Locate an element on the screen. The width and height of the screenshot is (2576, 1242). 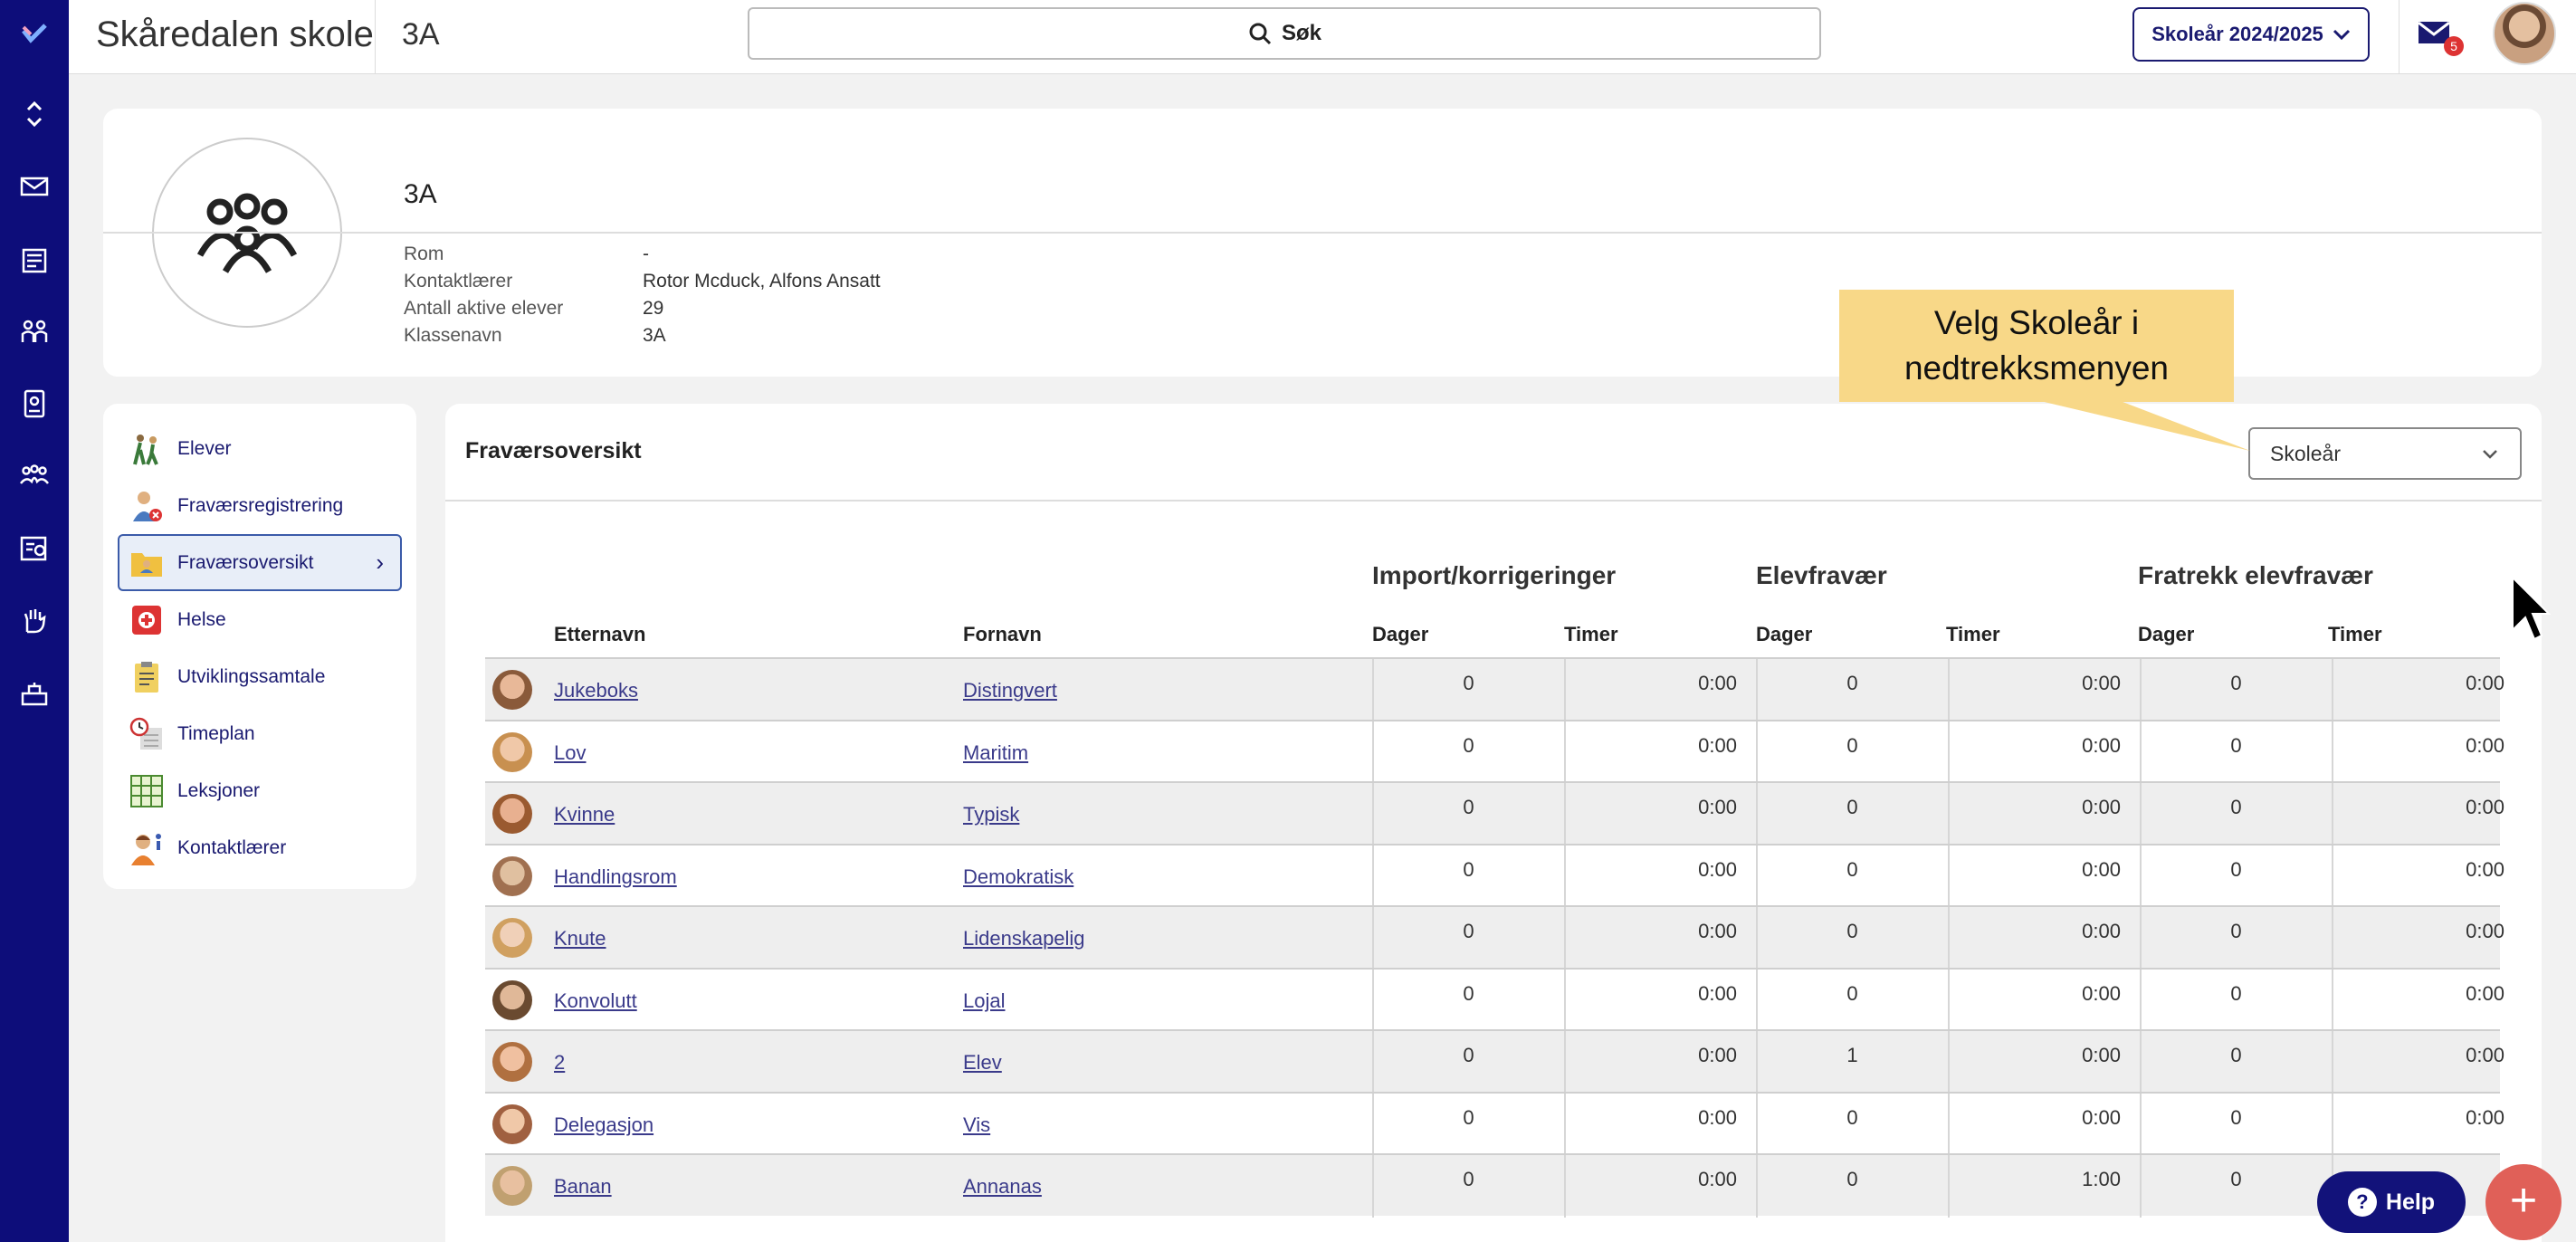
messages-button: 5 is located at coordinates (2444, 39).